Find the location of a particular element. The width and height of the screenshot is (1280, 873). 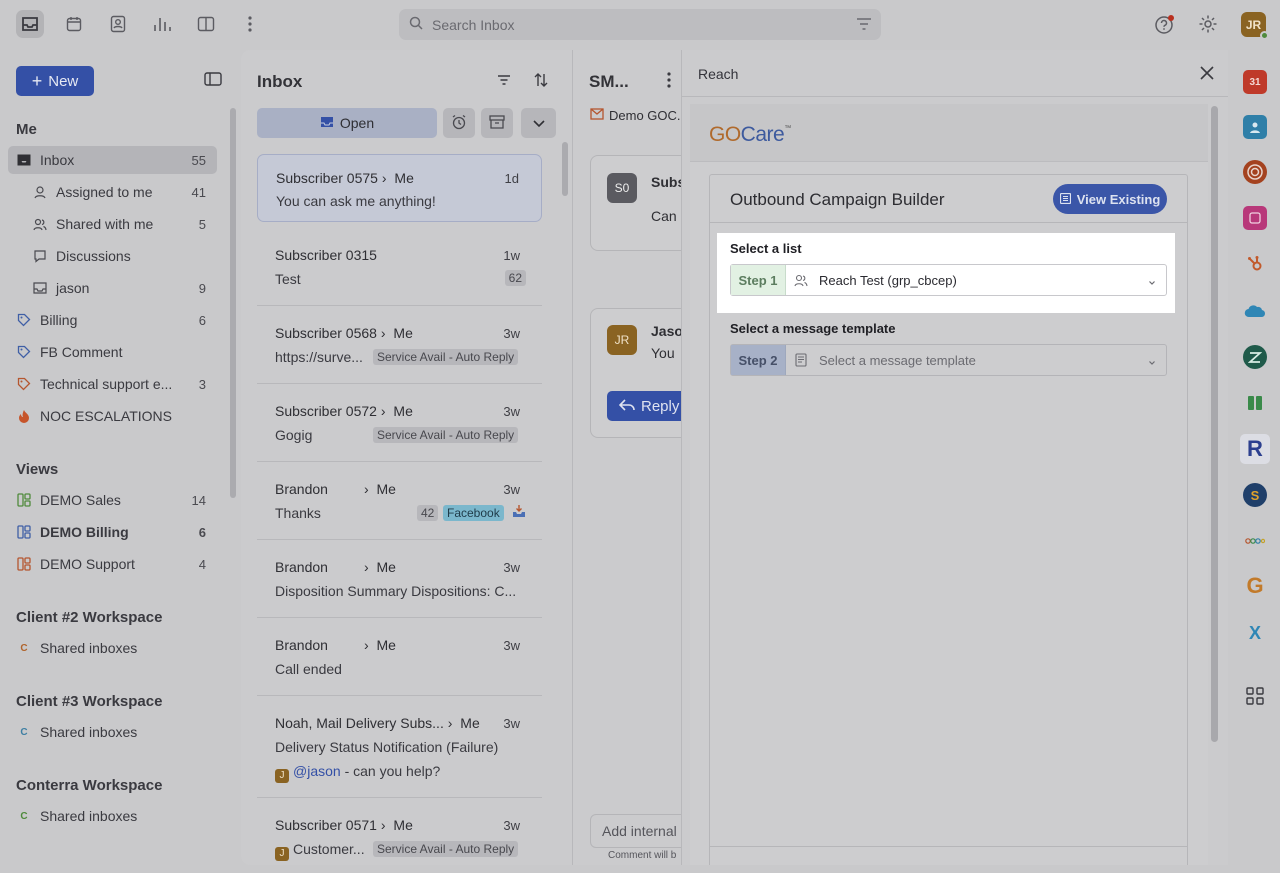

list-select-dropdown: Step 1 Reach Test (grp_cbcep) is located at coordinates (948, 280).